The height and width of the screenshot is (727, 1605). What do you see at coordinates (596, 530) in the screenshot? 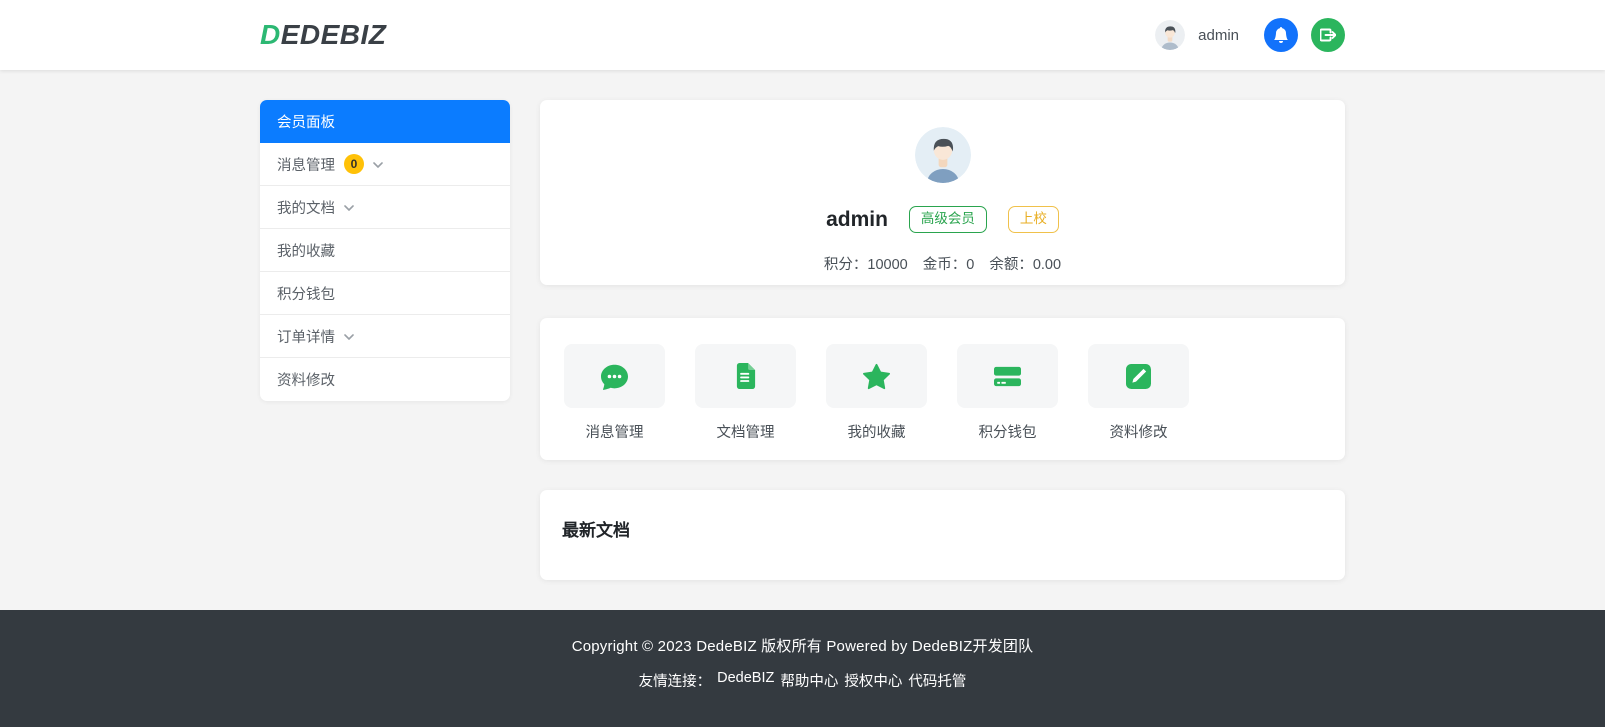
I see `latest-docs-title: 最新文档` at bounding box center [596, 530].